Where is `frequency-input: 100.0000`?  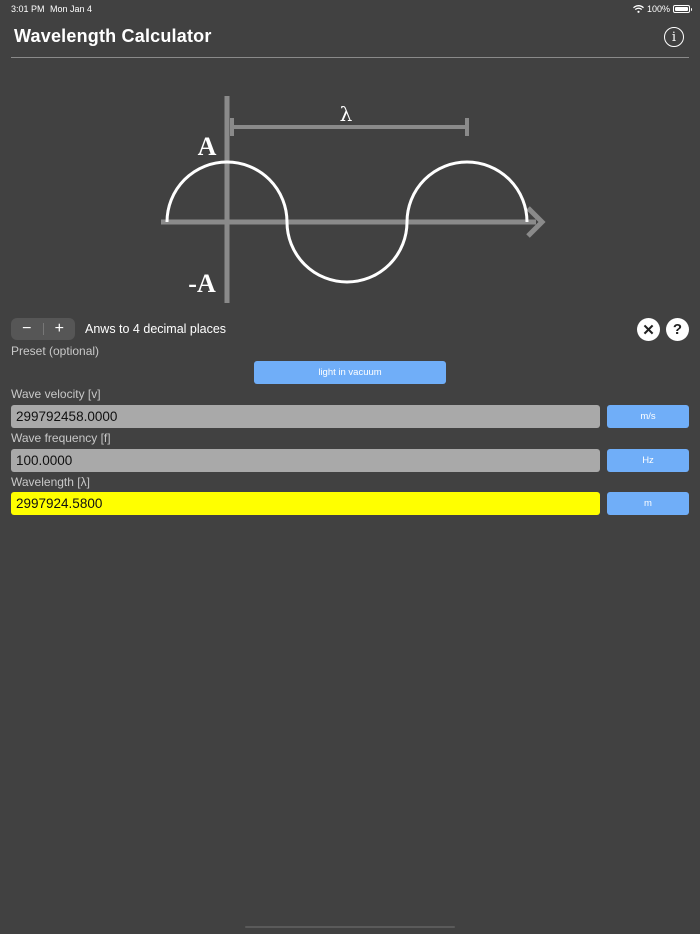 frequency-input: 100.0000 is located at coordinates (305, 460).